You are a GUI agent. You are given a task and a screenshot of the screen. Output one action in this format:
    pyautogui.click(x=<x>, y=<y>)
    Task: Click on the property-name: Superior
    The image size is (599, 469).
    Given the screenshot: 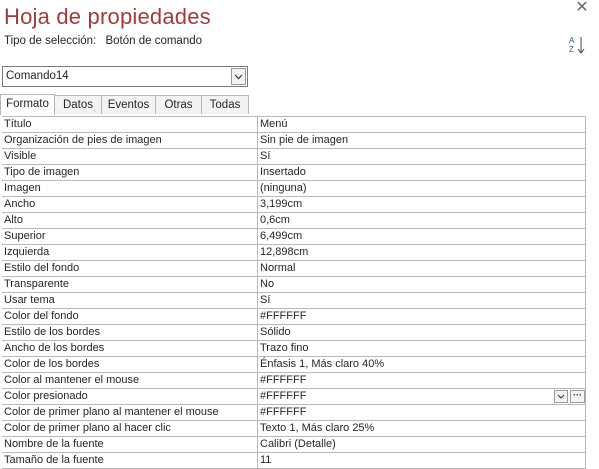 What is the action you would take?
    pyautogui.click(x=25, y=236)
    